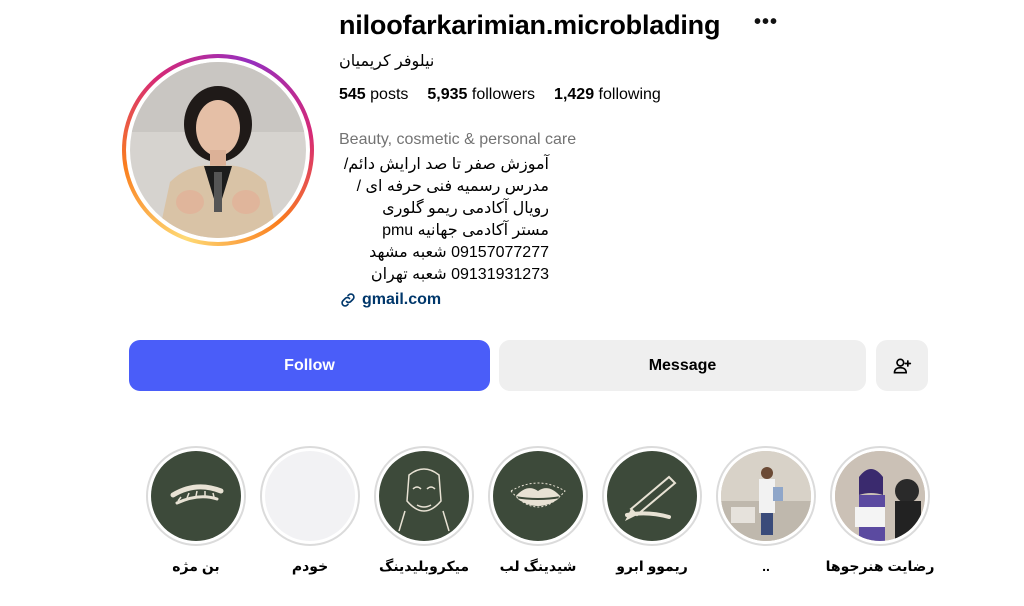 The image size is (1024, 606). Describe the element at coordinates (766, 566) in the screenshot. I see `highlight-label: ..` at that location.